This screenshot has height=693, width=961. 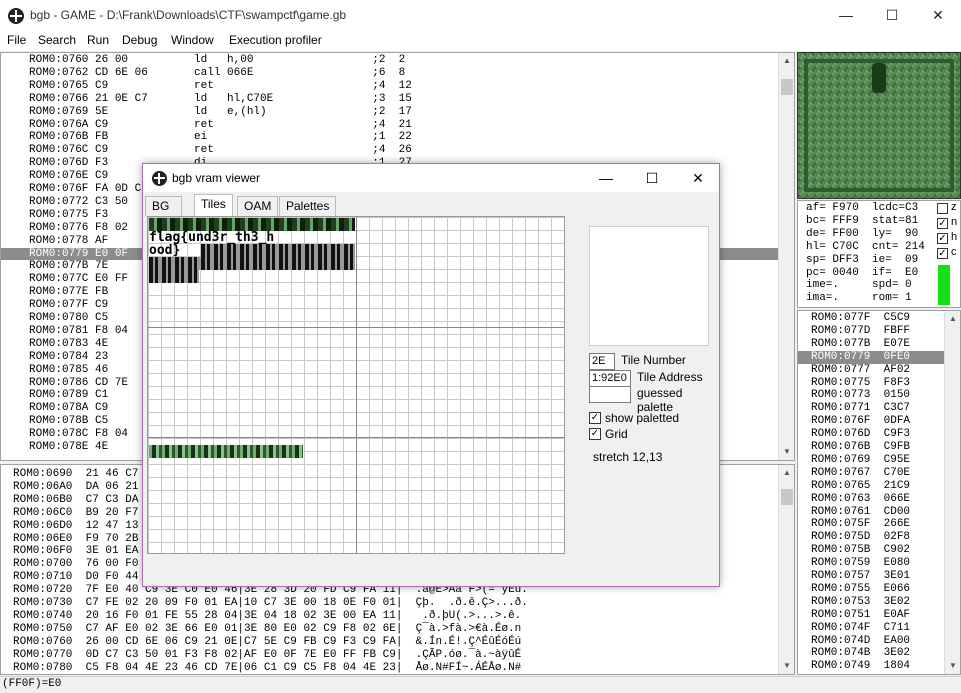 What do you see at coordinates (610, 394) in the screenshot?
I see `guessed-palette-field` at bounding box center [610, 394].